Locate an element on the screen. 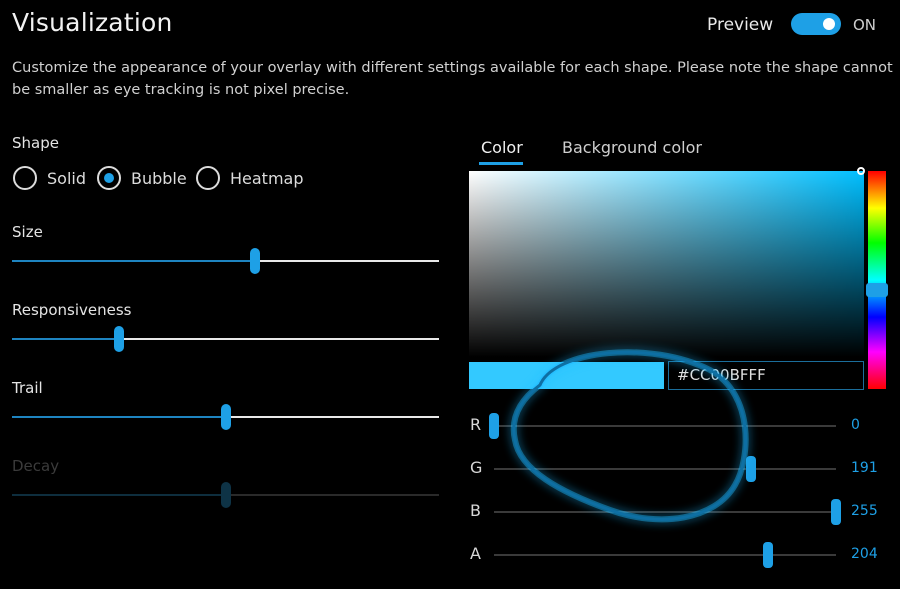 The width and height of the screenshot is (900, 589). shape-radio-solid: Solid is located at coordinates (49, 178).